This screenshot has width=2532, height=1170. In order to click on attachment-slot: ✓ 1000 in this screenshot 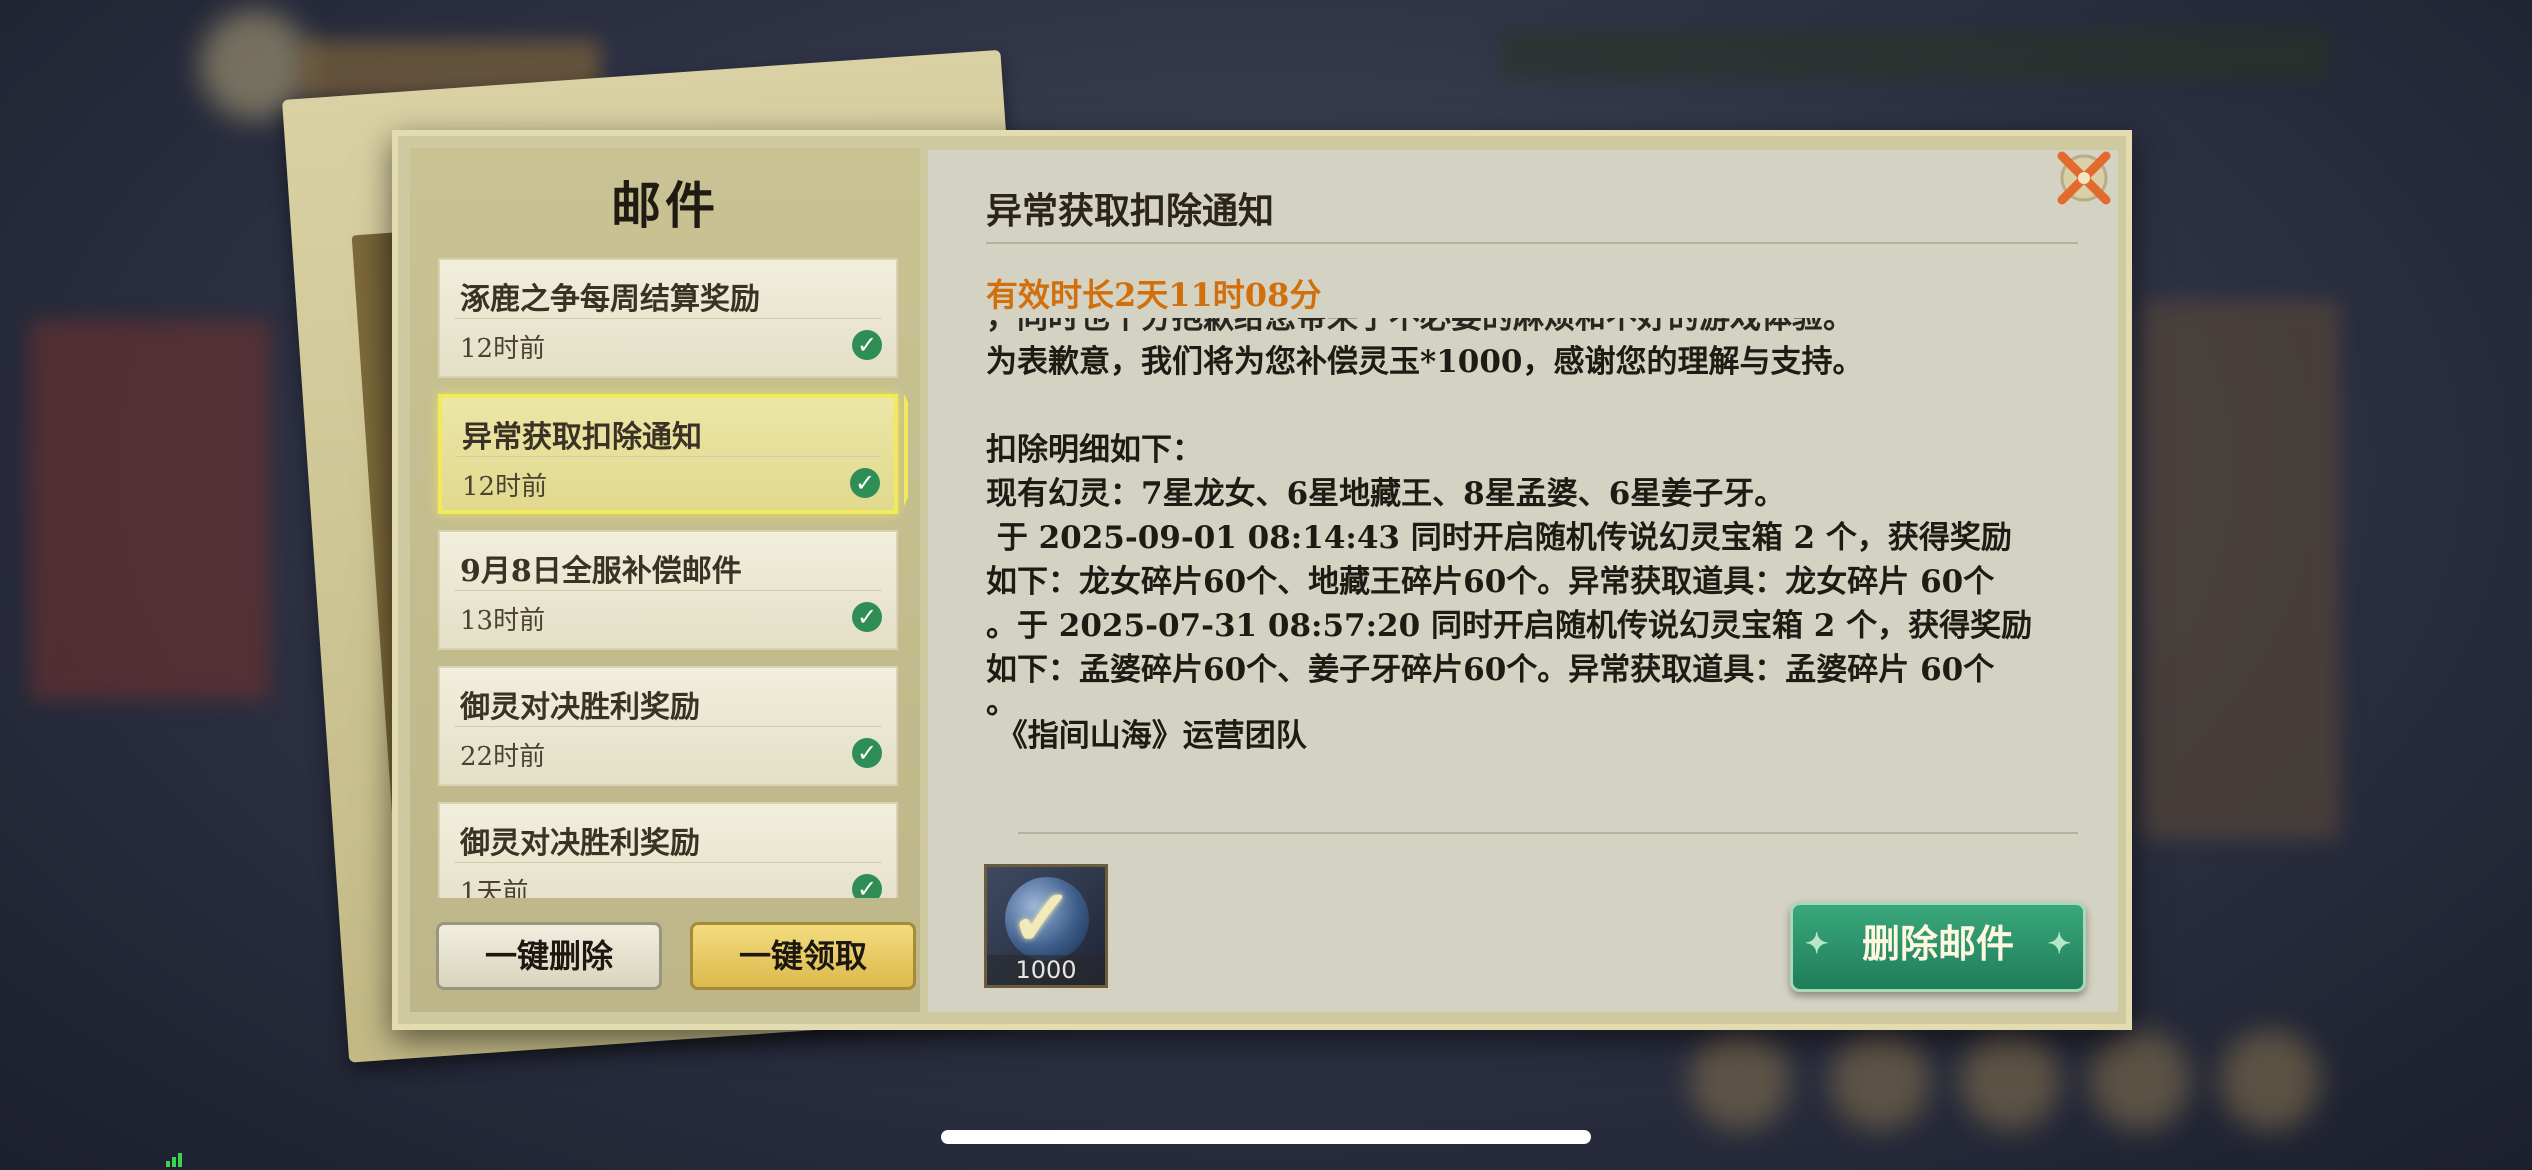, I will do `click(1046, 926)`.